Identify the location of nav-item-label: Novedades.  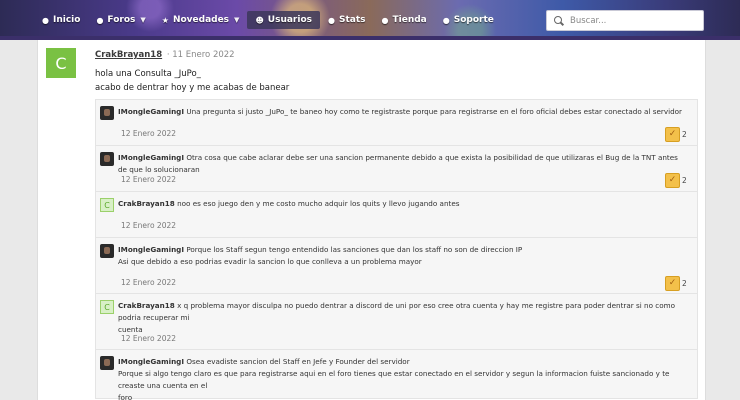
(201, 20).